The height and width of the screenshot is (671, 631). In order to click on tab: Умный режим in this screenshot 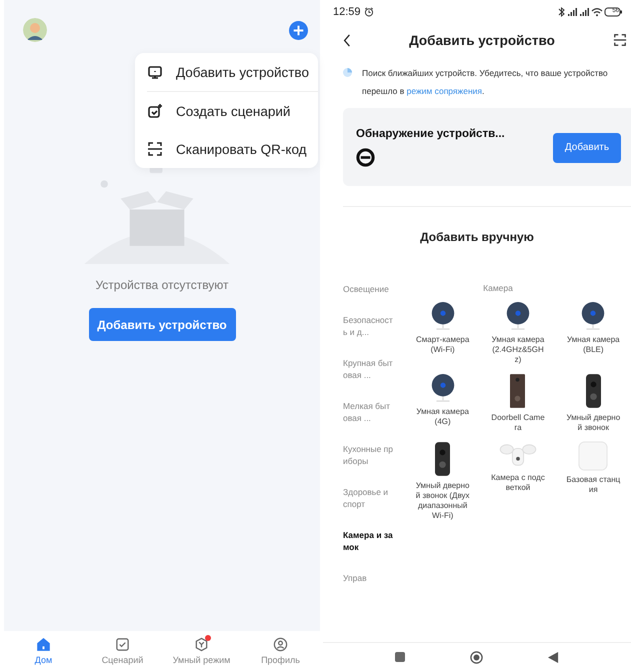, I will do `click(201, 651)`.